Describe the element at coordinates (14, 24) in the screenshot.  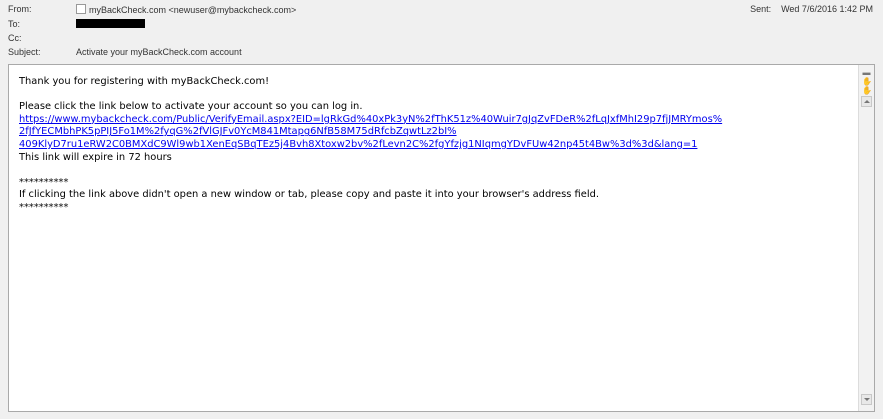
I see `to-label: To:` at that location.